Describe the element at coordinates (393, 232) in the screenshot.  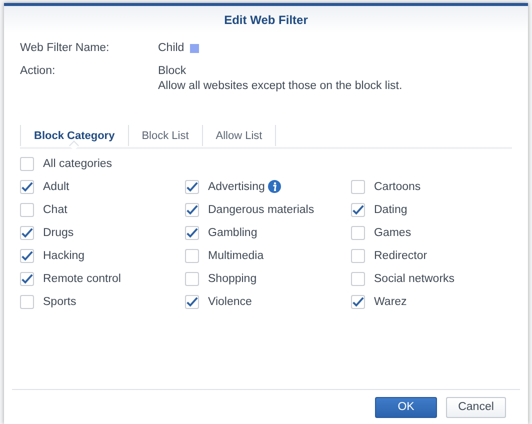
I see `category-label: Games` at that location.